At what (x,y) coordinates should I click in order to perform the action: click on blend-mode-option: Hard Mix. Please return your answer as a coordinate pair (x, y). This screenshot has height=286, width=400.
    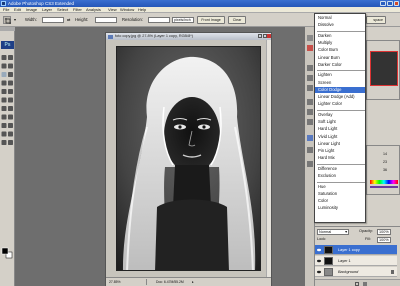
    Looking at the image, I should click on (340, 158).